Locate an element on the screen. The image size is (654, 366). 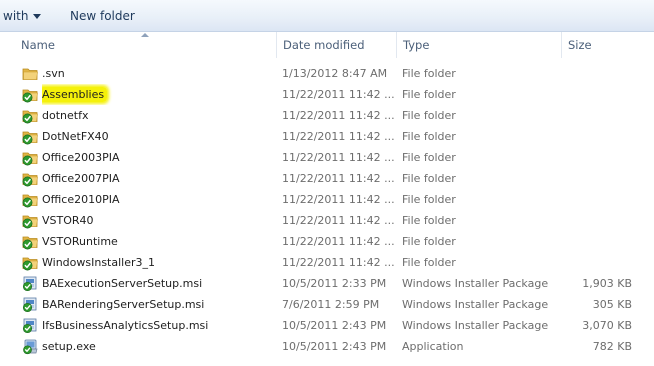
file-name-text: Assemblies is located at coordinates (75, 94).